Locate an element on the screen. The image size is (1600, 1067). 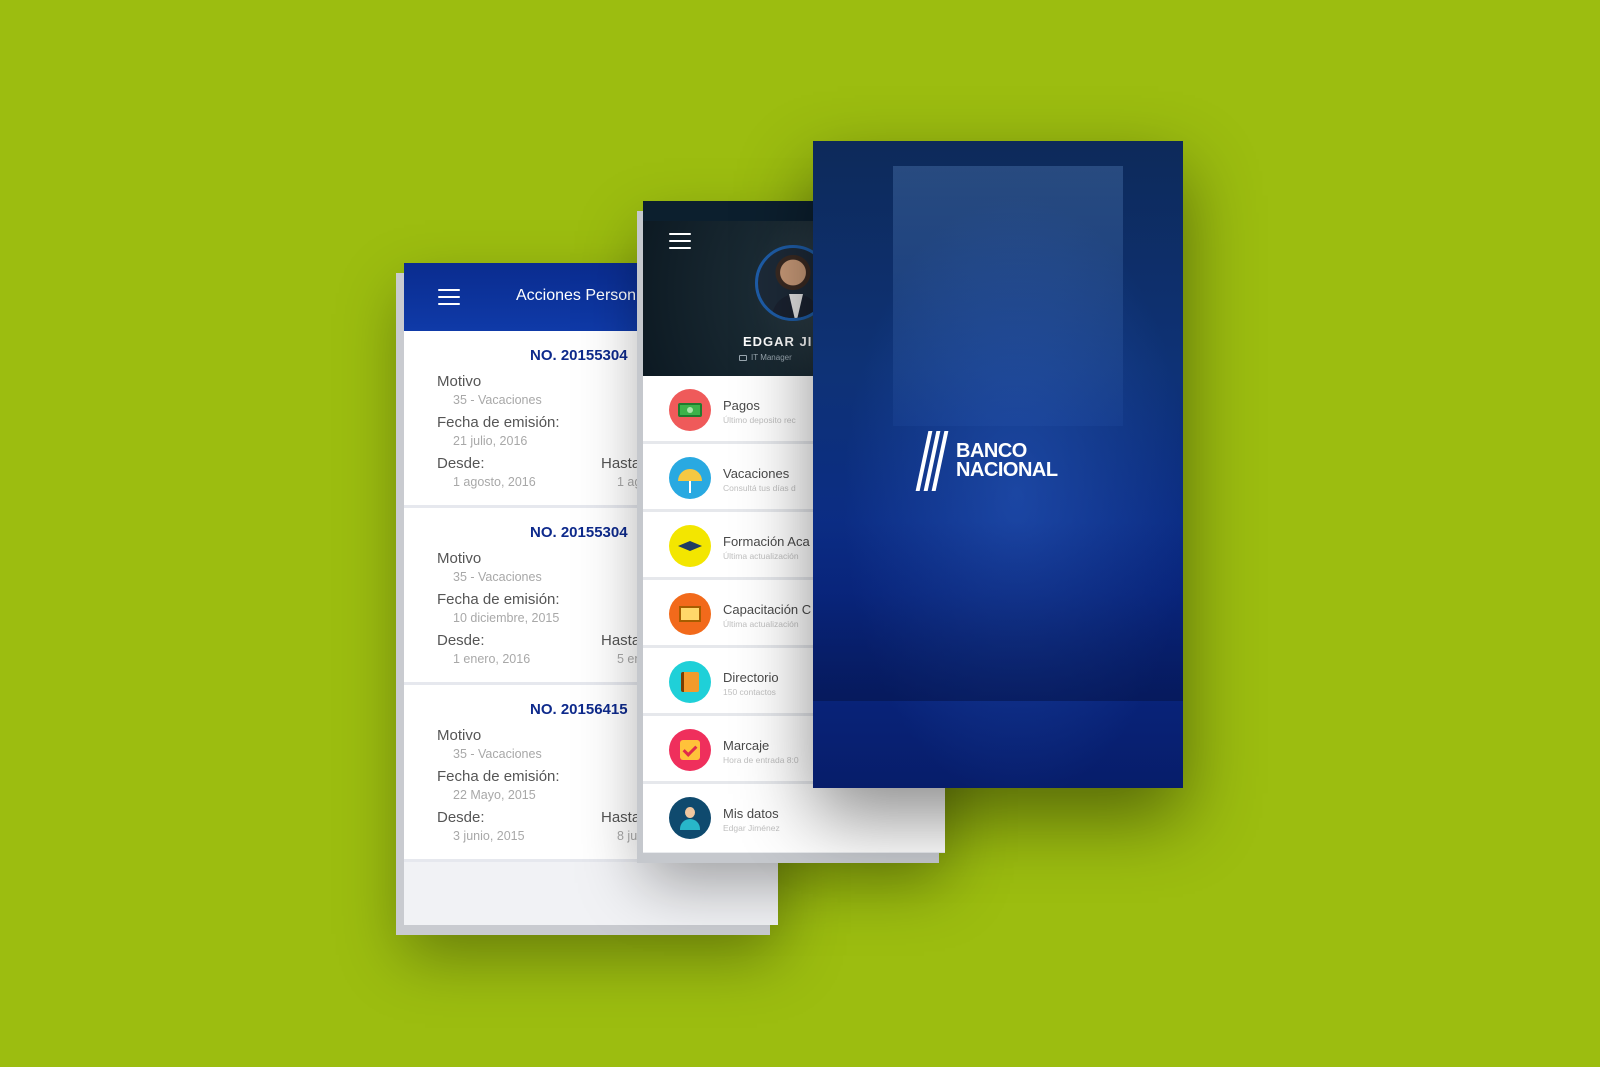
fecha-emision-value: 10 diciembre, 2015 is located at coordinates (506, 618).